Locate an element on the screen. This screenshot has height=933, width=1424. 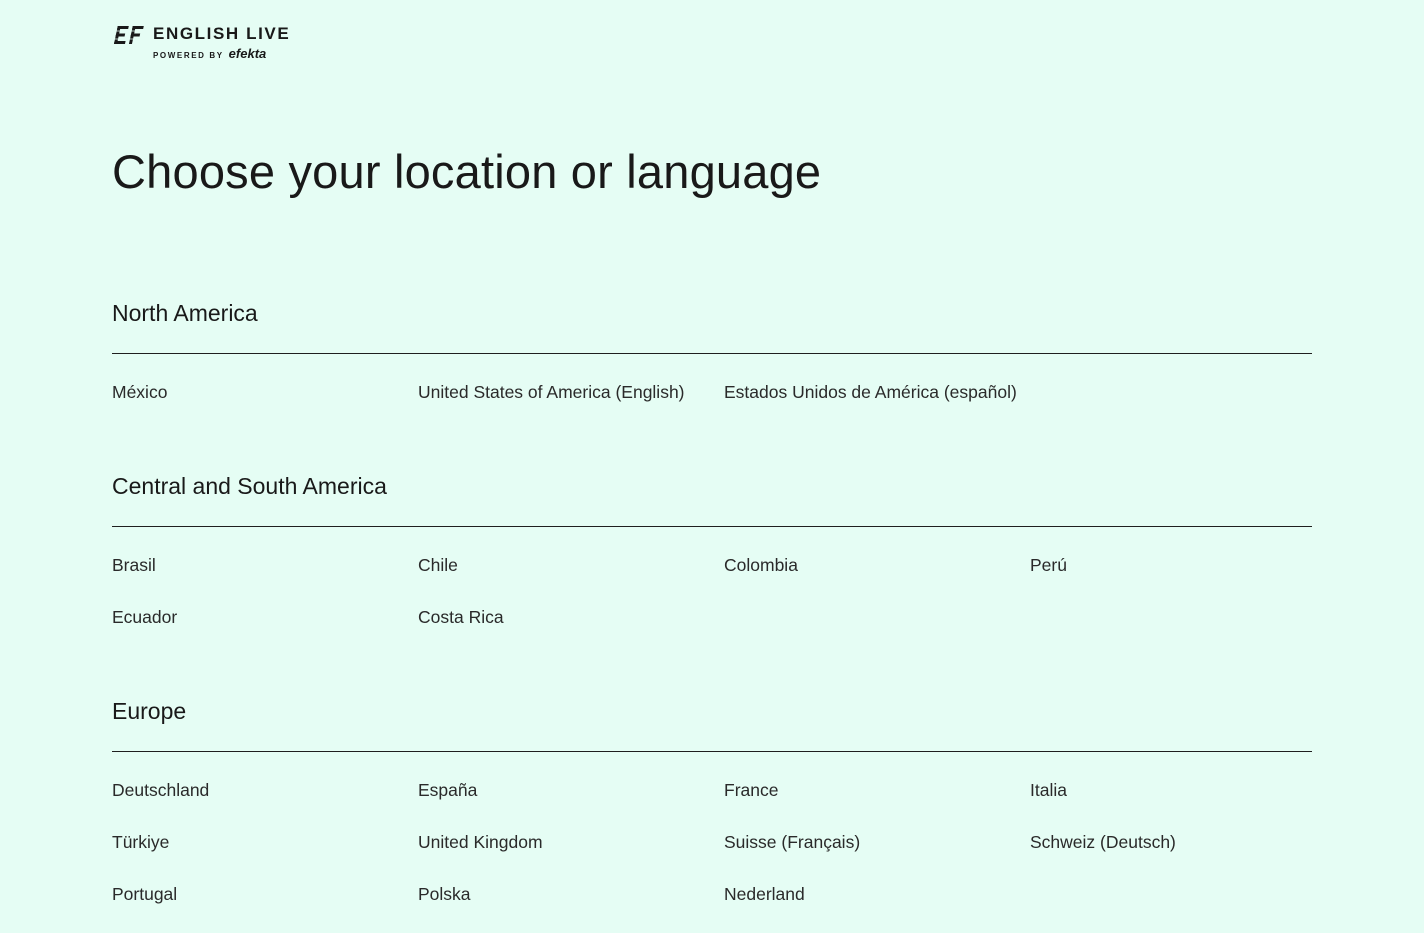
location-link-united-kingdom: United Kingdom is located at coordinates (571, 842).